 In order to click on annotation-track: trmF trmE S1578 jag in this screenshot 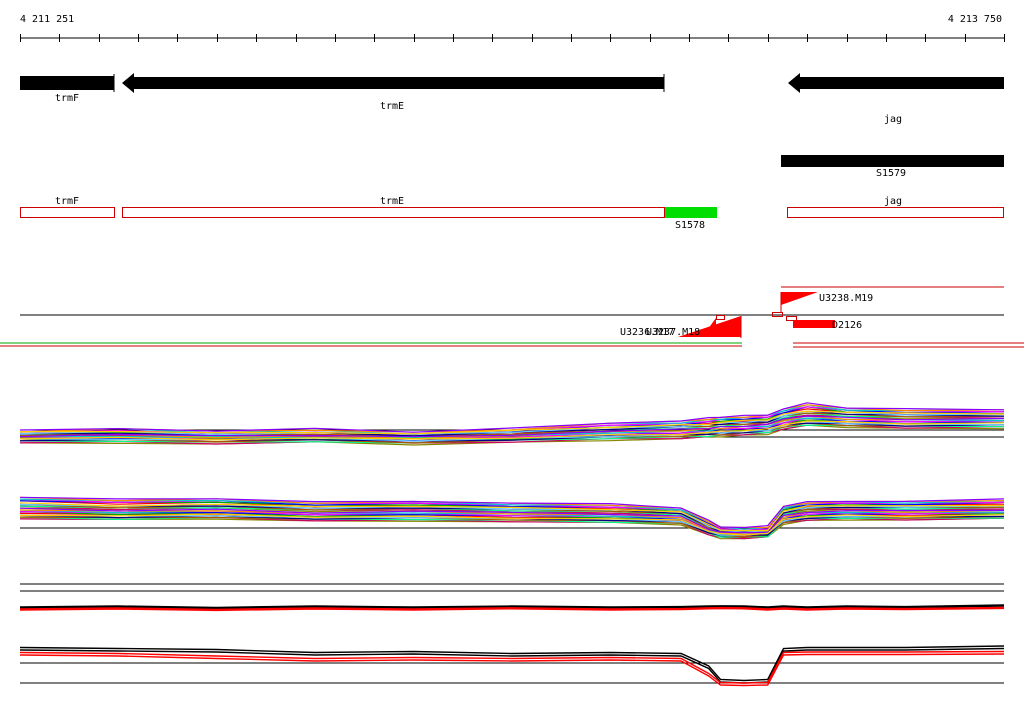, I will do `click(512, 213)`.